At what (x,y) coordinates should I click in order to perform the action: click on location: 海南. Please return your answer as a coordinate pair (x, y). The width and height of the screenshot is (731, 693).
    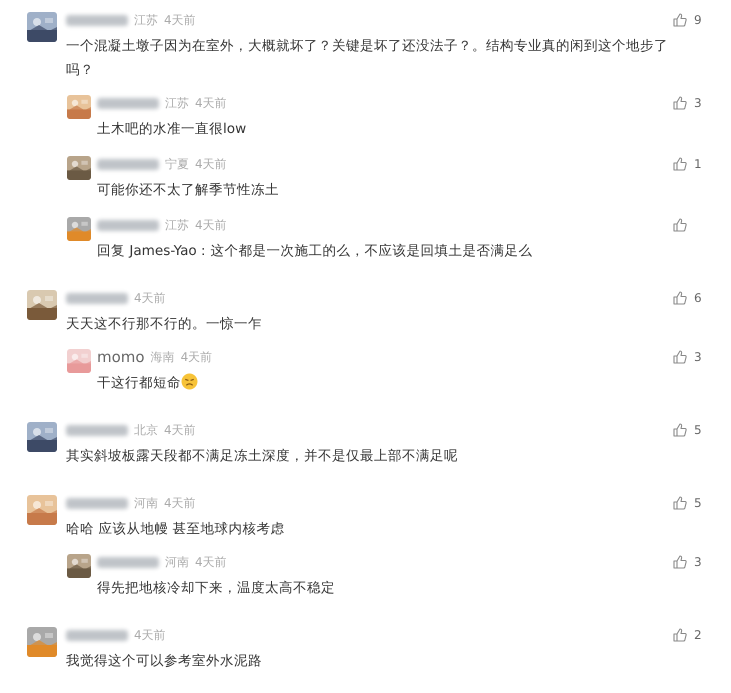
    Looking at the image, I should click on (162, 357).